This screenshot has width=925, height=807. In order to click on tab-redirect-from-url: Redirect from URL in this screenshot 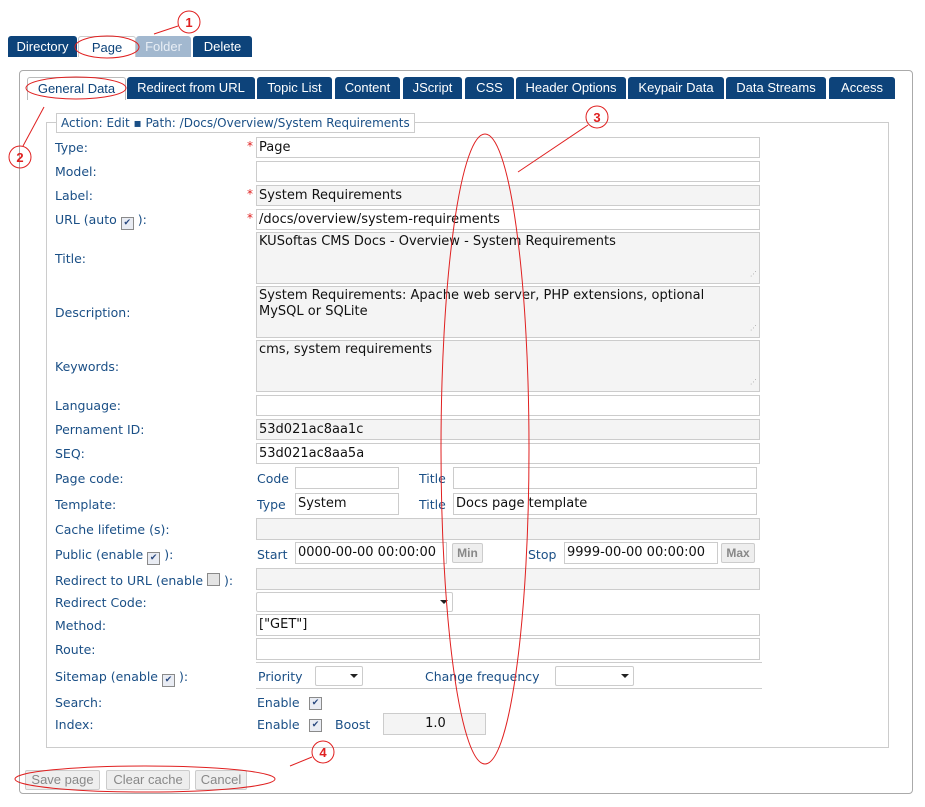, I will do `click(191, 88)`.